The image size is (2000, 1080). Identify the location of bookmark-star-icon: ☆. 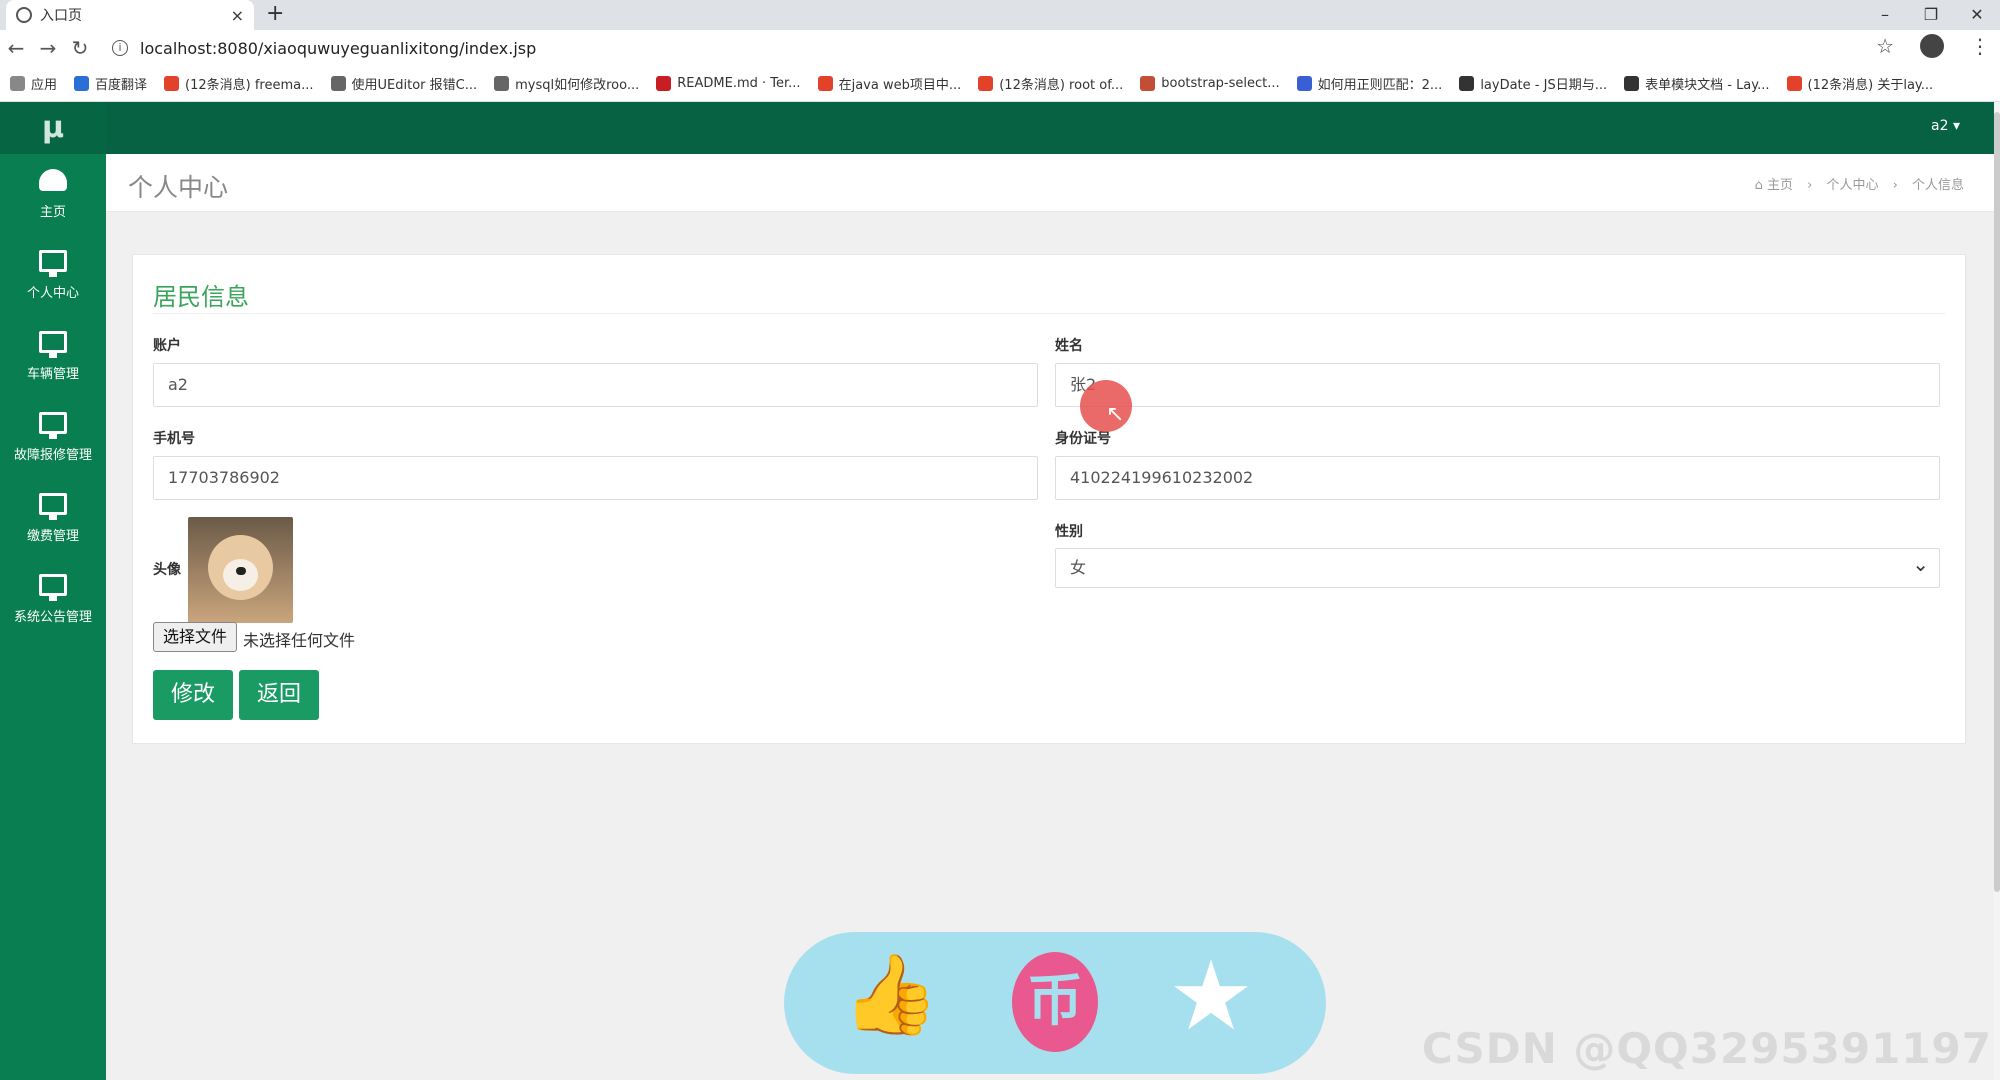
(1885, 46).